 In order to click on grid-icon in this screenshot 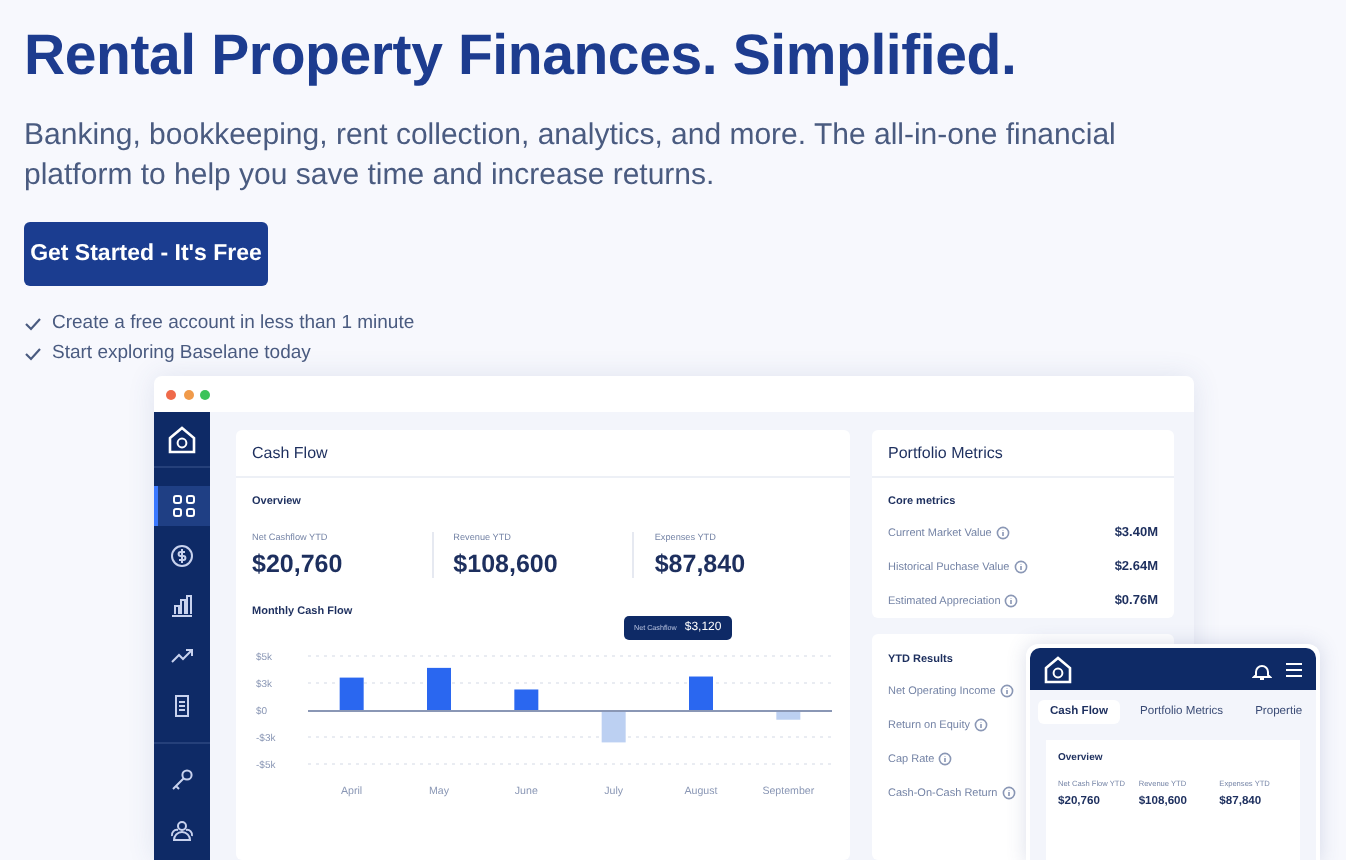, I will do `click(184, 505)`.